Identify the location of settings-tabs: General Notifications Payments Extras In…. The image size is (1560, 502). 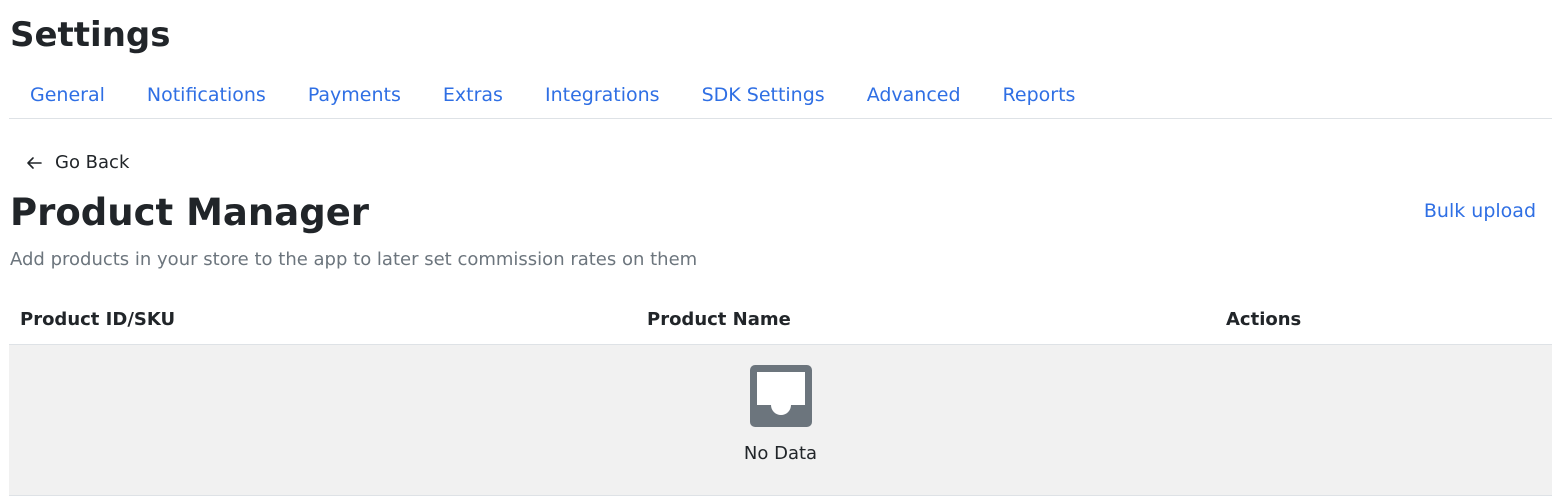
(780, 95).